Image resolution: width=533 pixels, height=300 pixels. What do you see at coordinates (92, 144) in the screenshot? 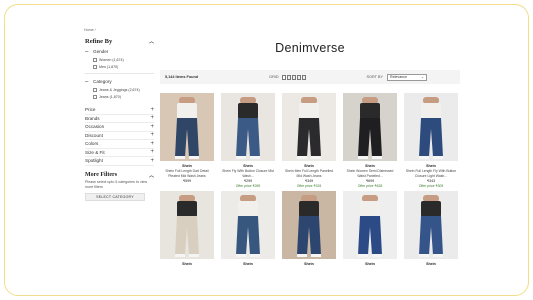
I see `filter-label: Colors` at bounding box center [92, 144].